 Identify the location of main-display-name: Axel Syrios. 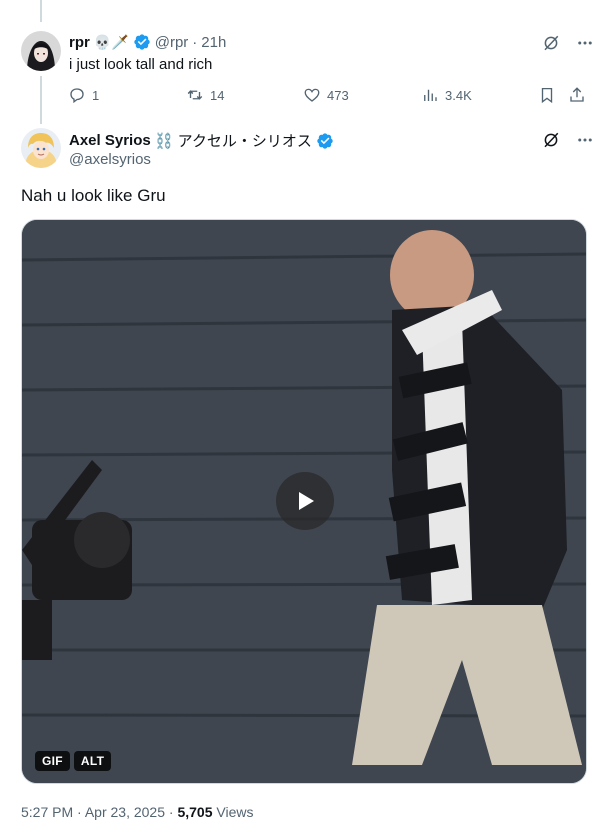
(110, 140).